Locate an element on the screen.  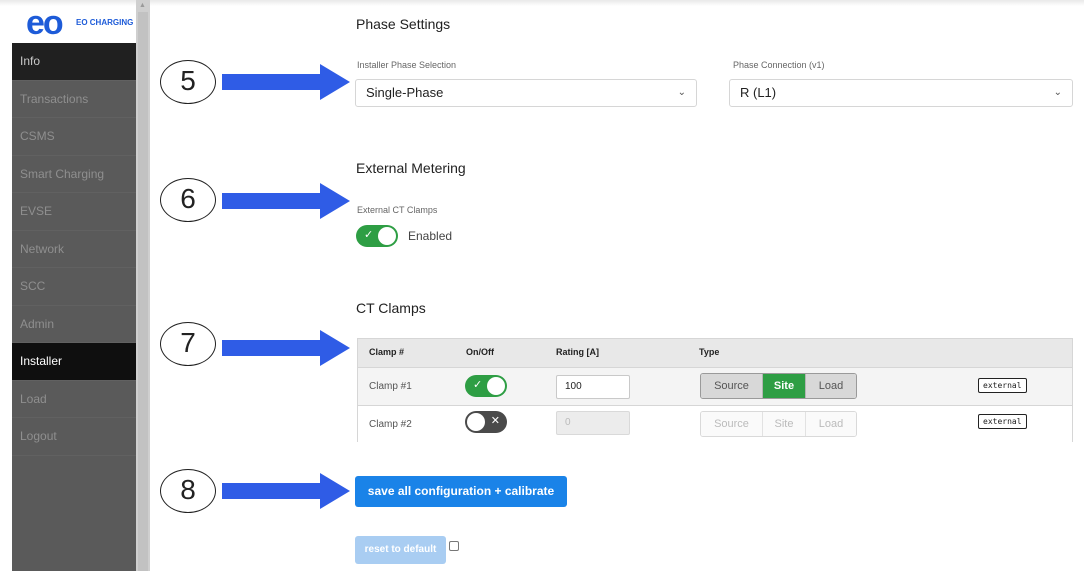
phase-connection-label: Phase Connection (v1) is located at coordinates (779, 65).